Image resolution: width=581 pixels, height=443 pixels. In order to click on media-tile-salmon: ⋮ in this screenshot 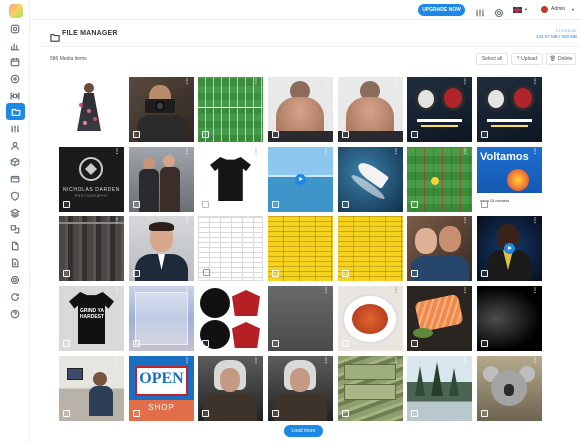, I will do `click(439, 318)`.